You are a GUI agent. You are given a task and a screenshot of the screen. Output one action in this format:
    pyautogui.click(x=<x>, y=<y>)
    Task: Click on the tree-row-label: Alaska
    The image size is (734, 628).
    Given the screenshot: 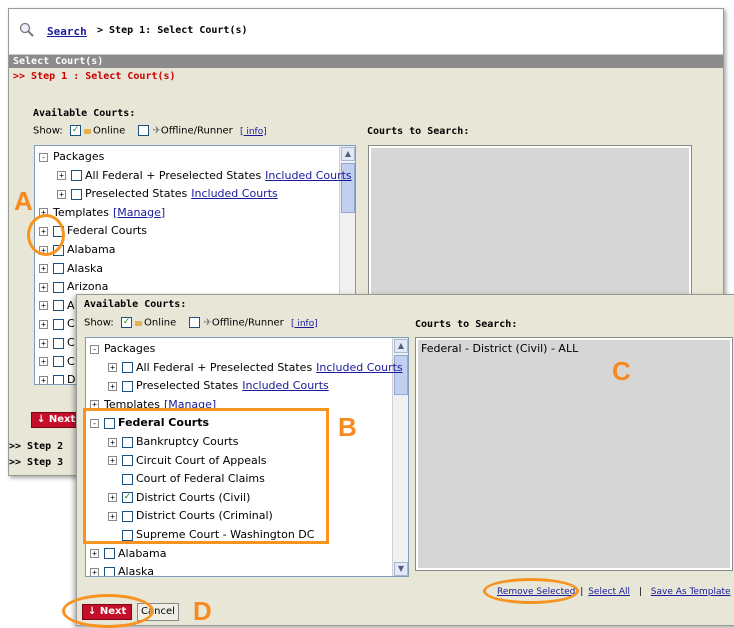 What is the action you would take?
    pyautogui.click(x=85, y=268)
    